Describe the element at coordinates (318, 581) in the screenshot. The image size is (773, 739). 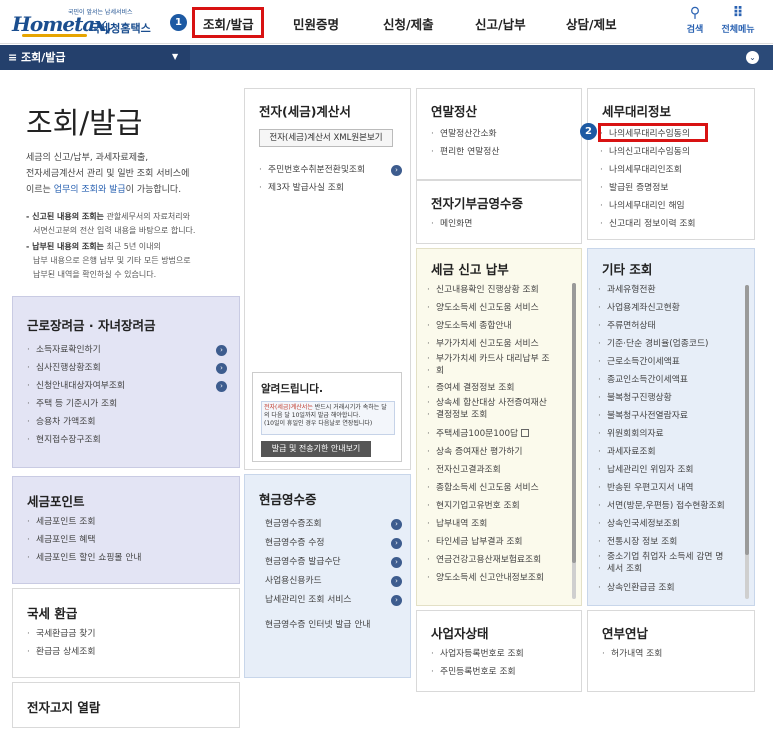
I see `list-item: 사업용신용카드` at that location.